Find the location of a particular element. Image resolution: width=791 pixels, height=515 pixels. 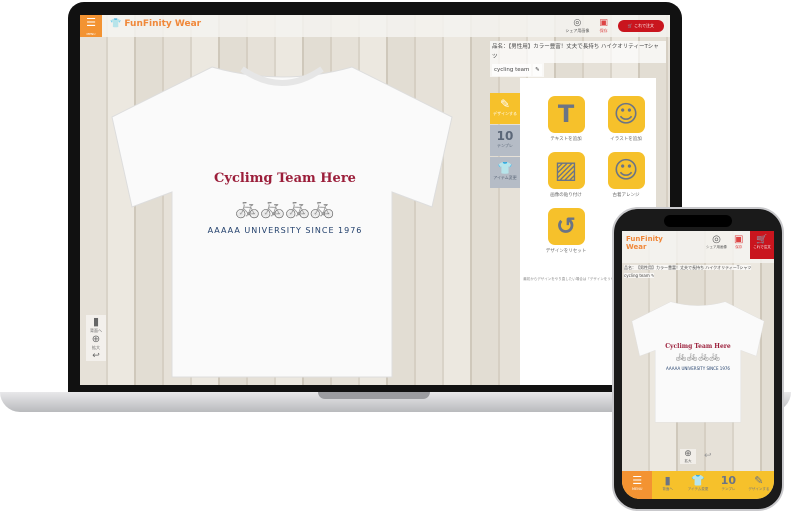

paste-image-button: ▨ 画像の貼り付け is located at coordinates (566, 175).